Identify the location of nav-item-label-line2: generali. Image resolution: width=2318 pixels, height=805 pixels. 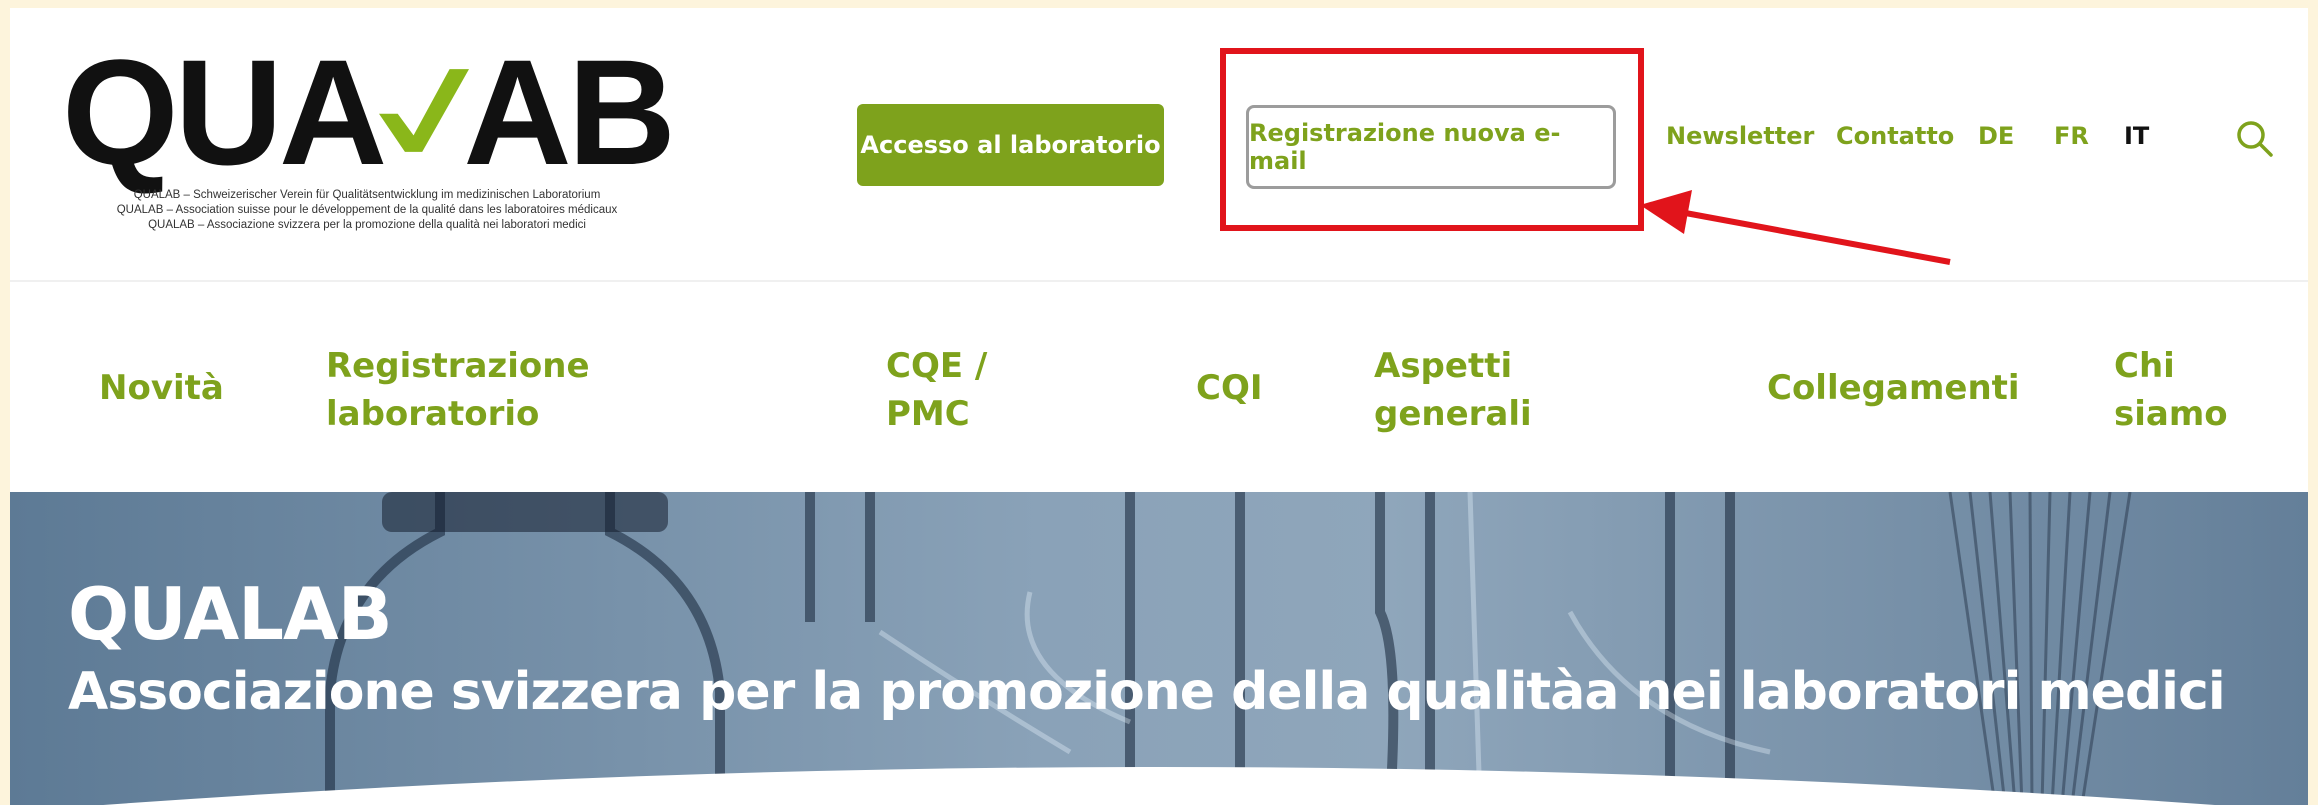
(1453, 414).